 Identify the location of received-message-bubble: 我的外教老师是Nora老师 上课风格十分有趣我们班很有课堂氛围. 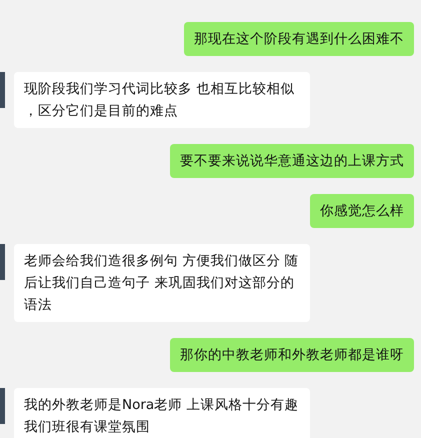
(162, 413).